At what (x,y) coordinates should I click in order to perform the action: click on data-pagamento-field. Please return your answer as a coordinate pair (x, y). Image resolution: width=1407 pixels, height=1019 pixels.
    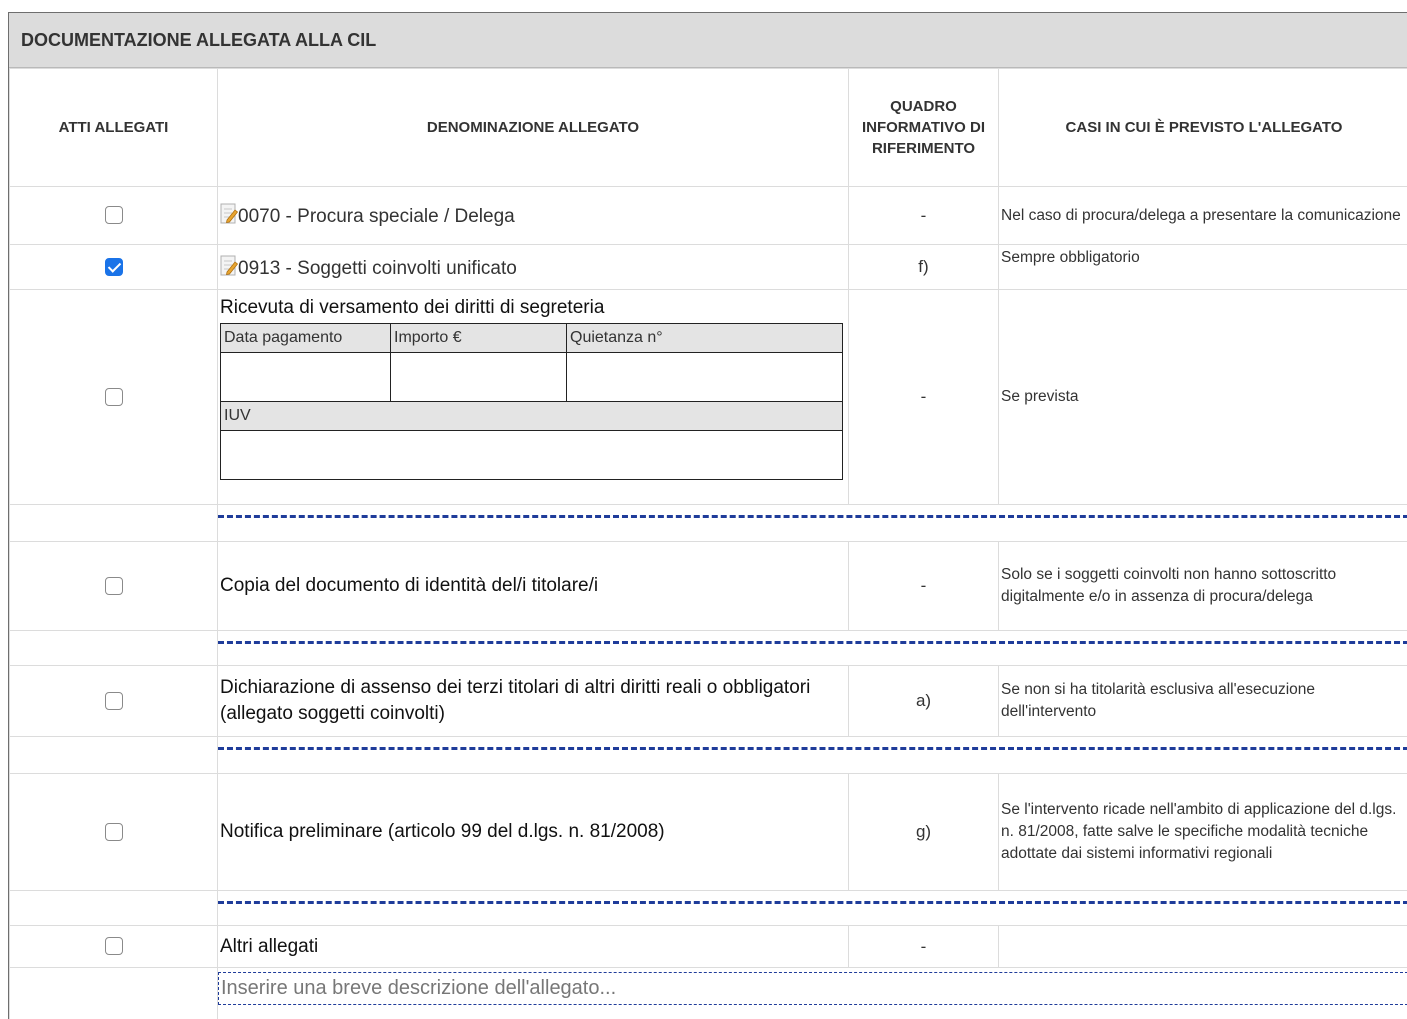
    Looking at the image, I should click on (305, 377).